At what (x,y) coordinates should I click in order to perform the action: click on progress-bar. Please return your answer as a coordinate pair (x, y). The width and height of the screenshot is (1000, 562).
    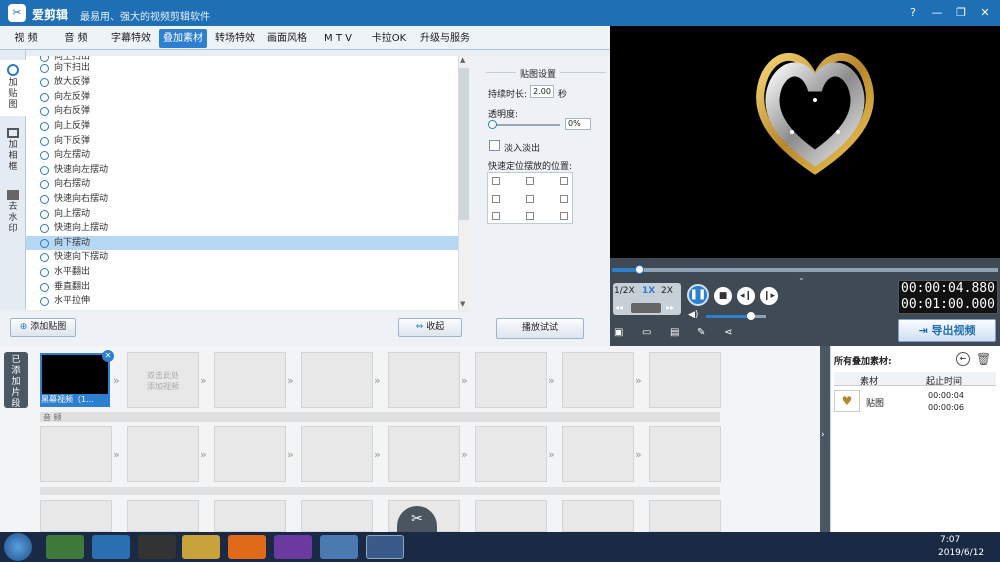
    Looking at the image, I should click on (805, 270).